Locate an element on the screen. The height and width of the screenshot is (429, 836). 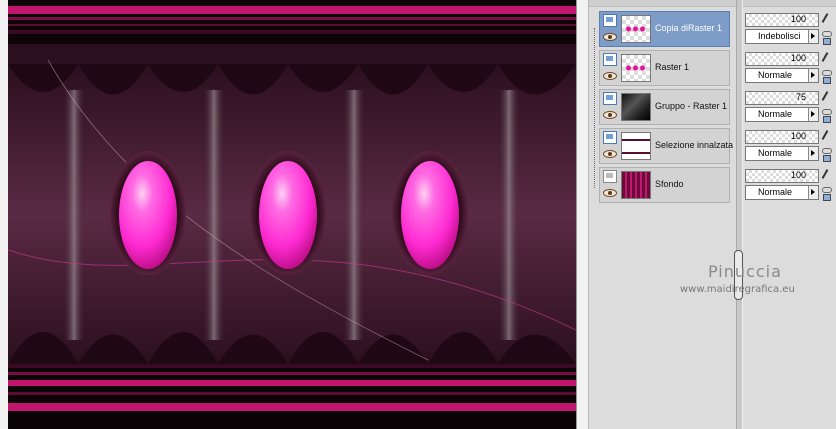
canvas-scroll-edge is located at coordinates (580, 214).